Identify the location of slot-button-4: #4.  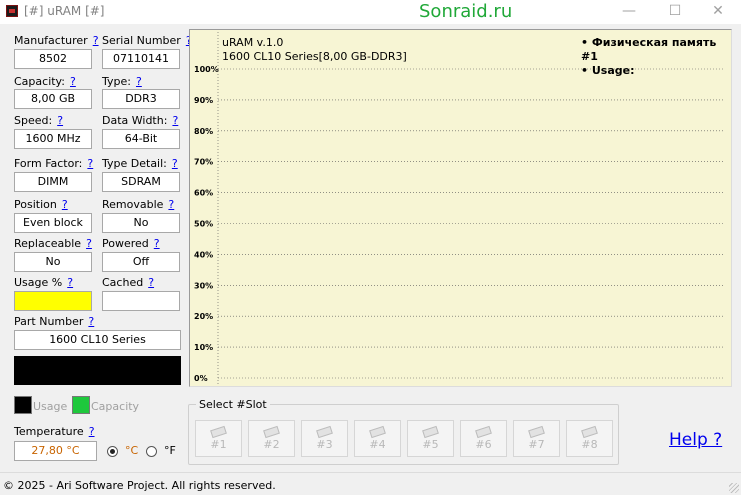
(377, 438).